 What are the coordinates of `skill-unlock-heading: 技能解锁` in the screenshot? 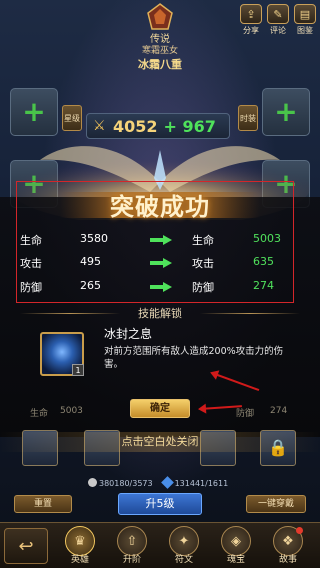 It's located at (160, 313).